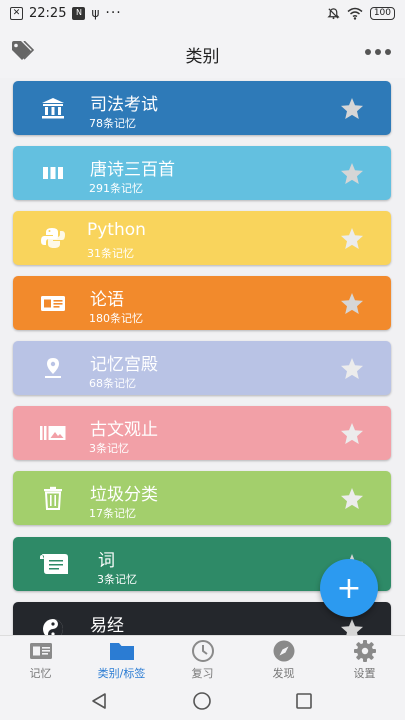 Image resolution: width=405 pixels, height=720 pixels. I want to click on status-bar: ✕ 22:25 N ψ ··· 100, so click(202, 13).